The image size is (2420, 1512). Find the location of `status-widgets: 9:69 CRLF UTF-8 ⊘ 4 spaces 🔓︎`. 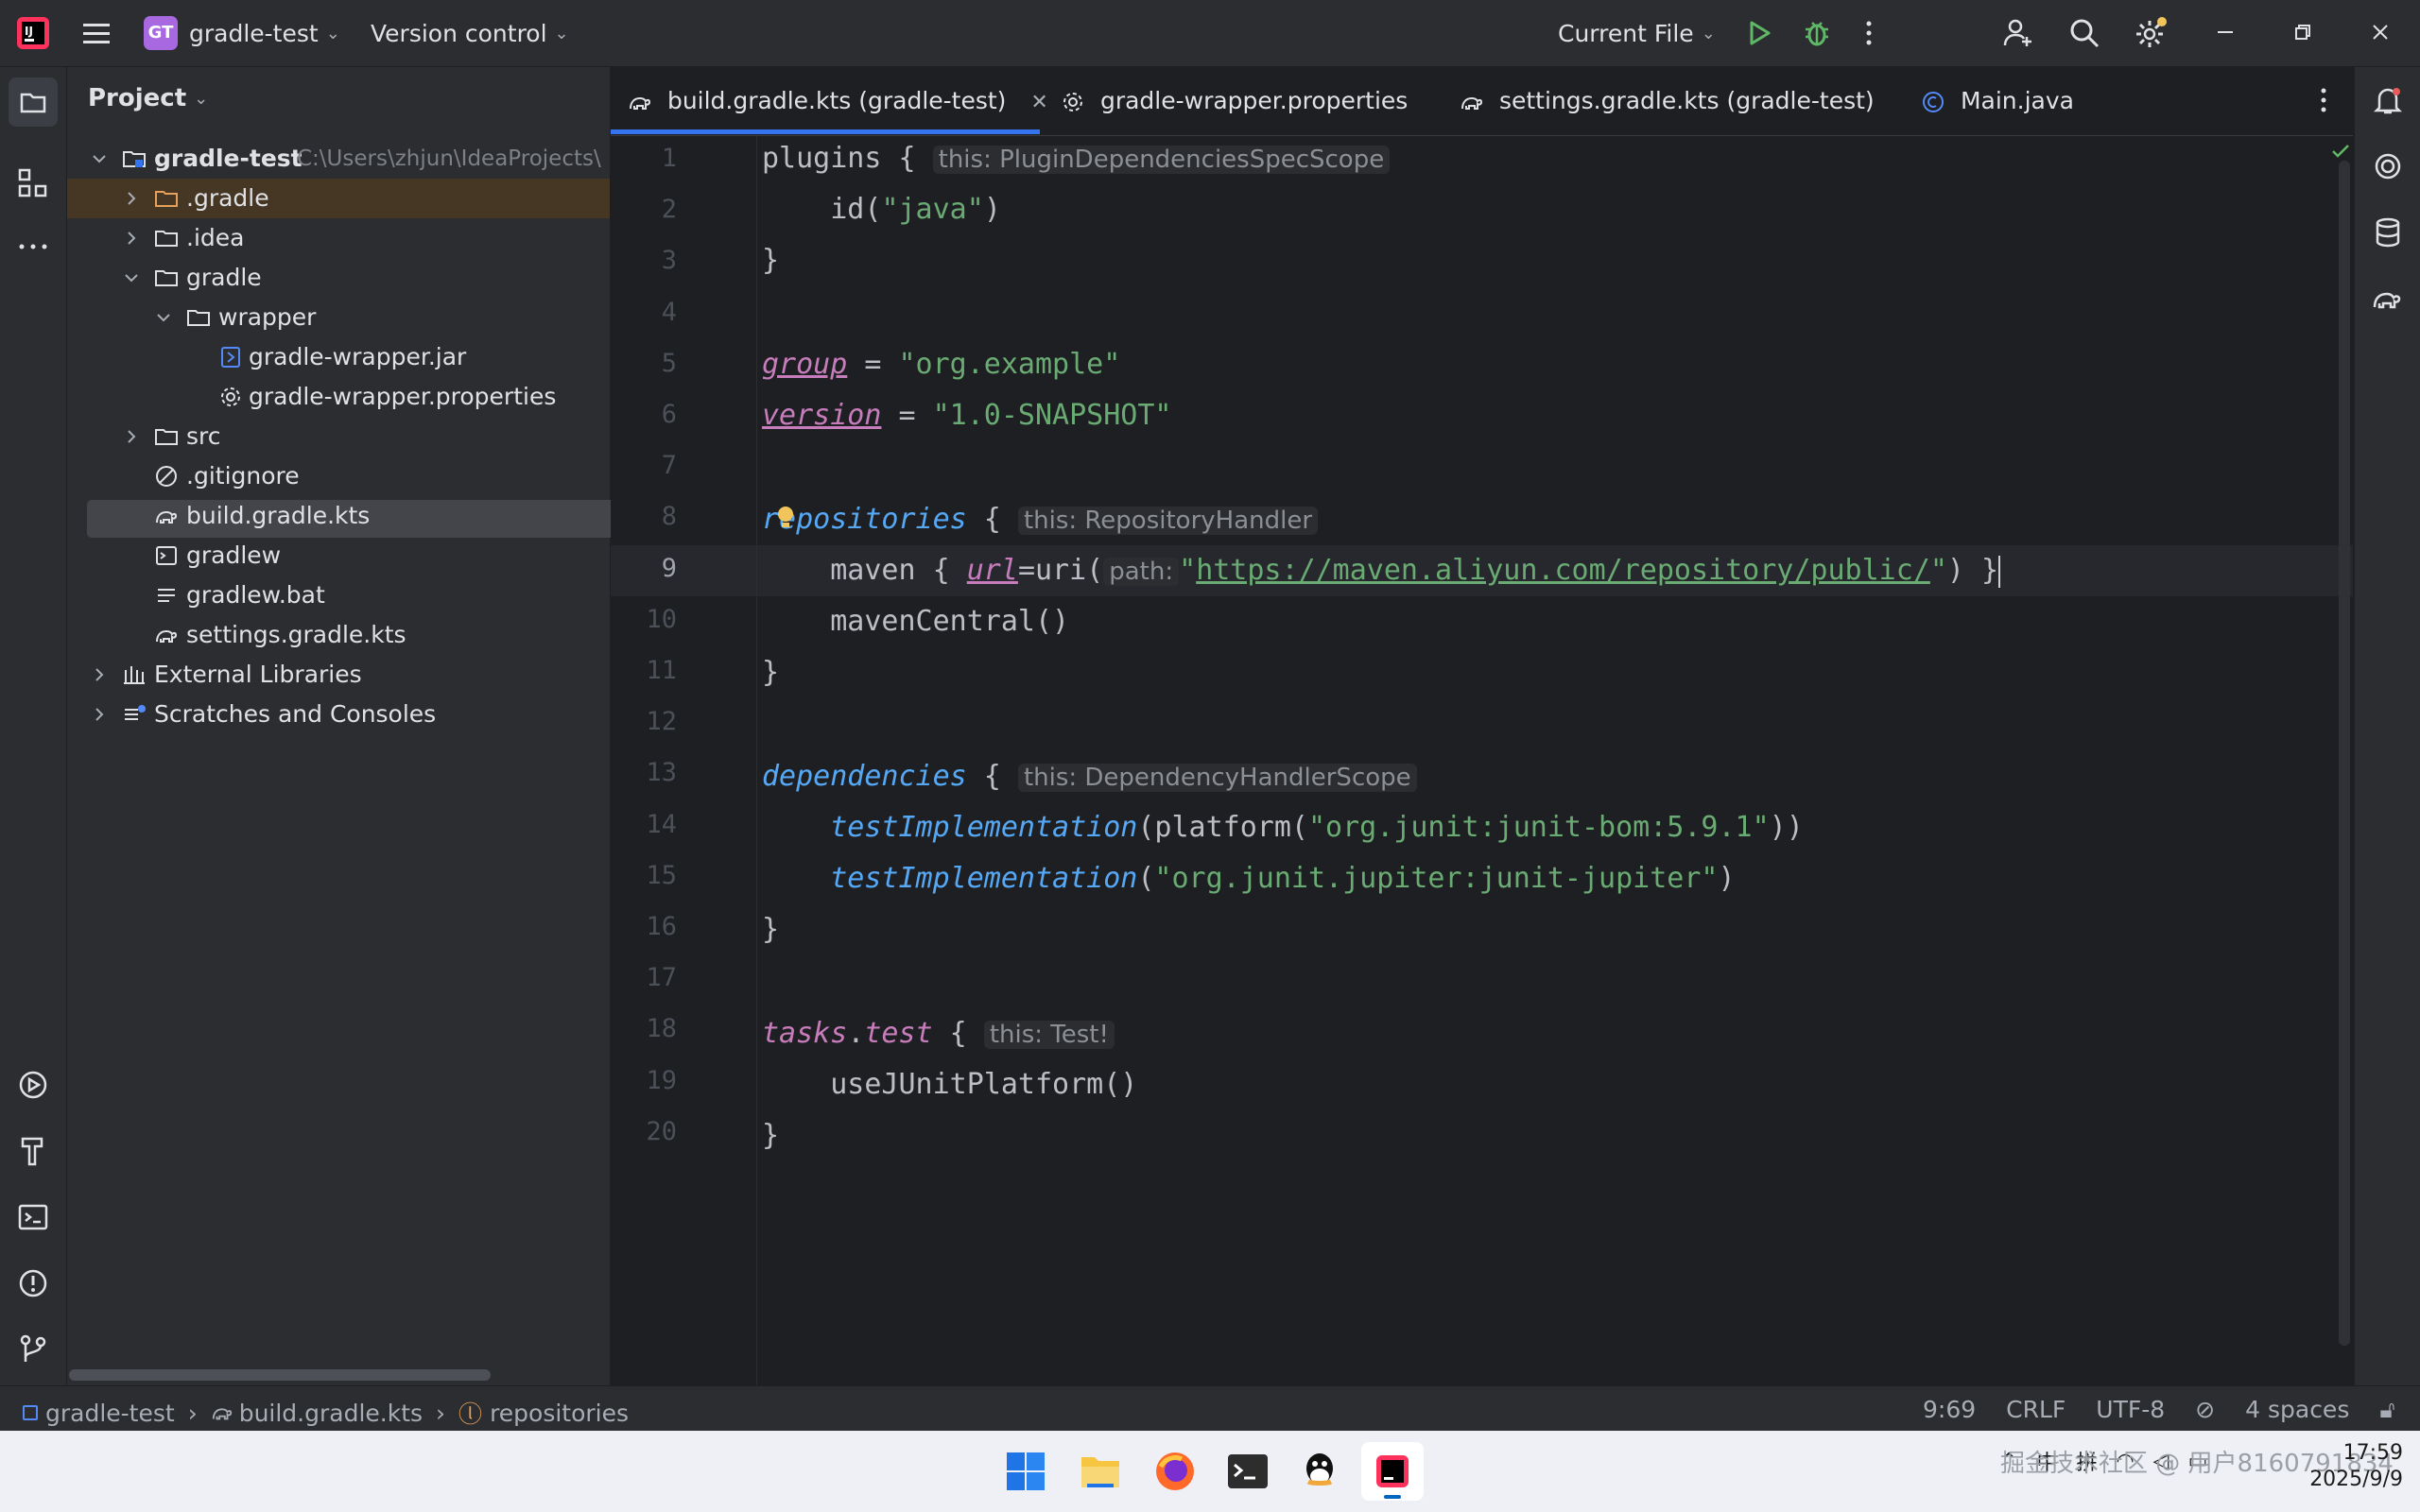

status-widgets: 9:69 CRLF UTF-8 ⊘ 4 spaces 🔓︎ is located at coordinates (2159, 1410).